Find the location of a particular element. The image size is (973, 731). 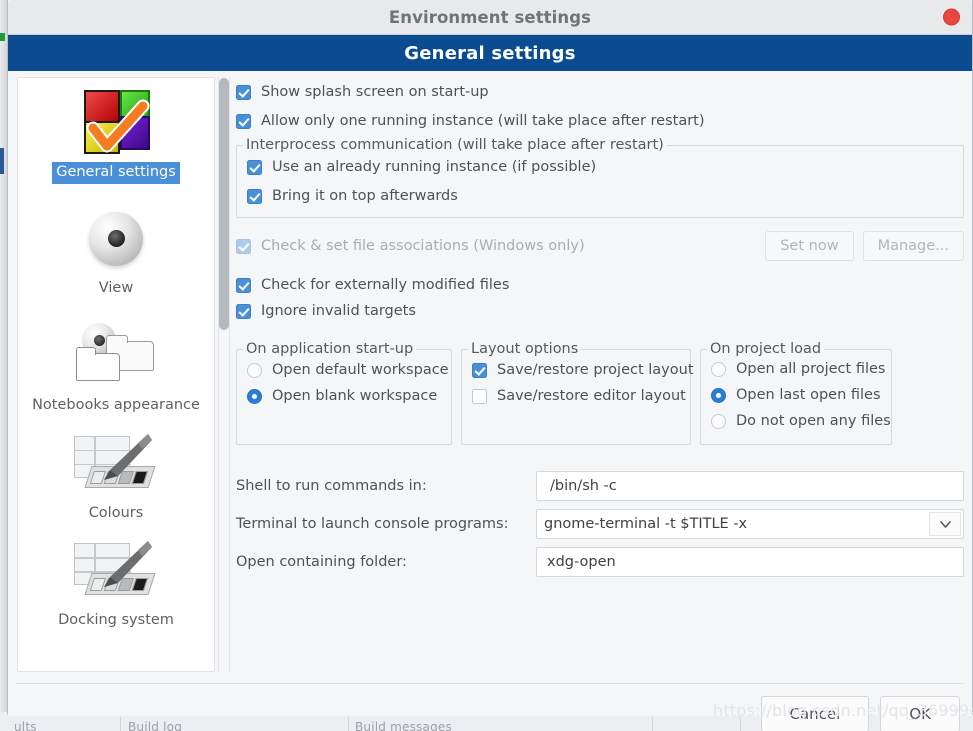

orange-check-icon is located at coordinates (118, 126).